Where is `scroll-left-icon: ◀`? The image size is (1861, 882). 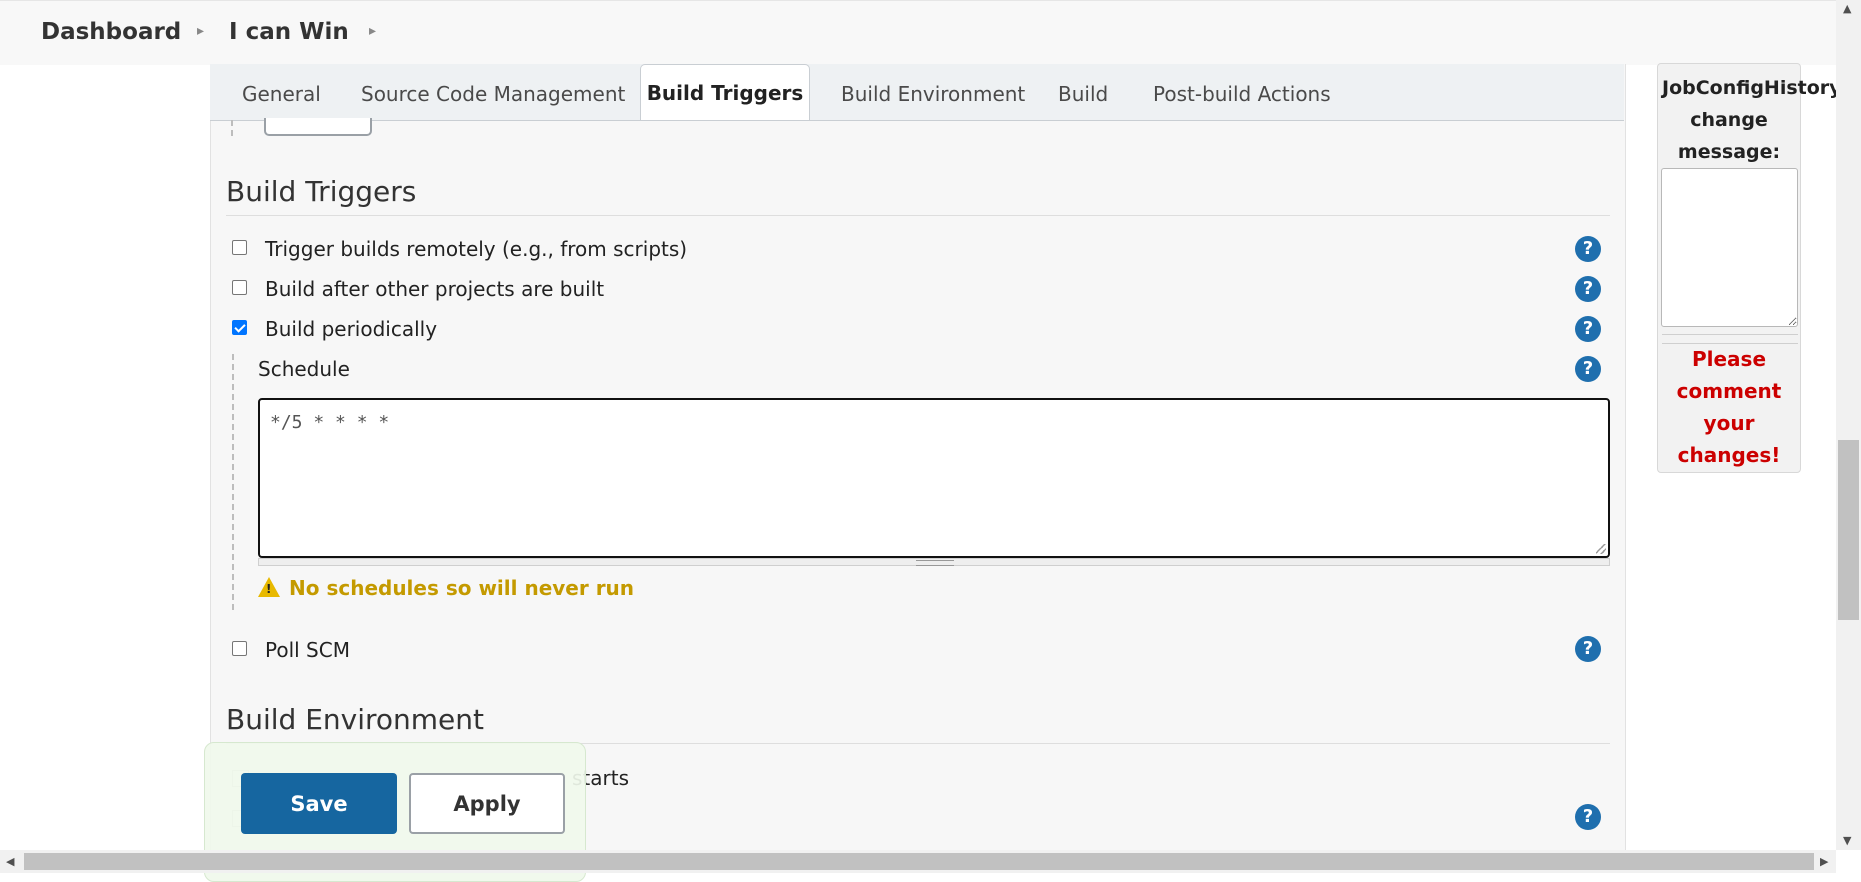
scroll-left-icon: ◀ is located at coordinates (10, 861).